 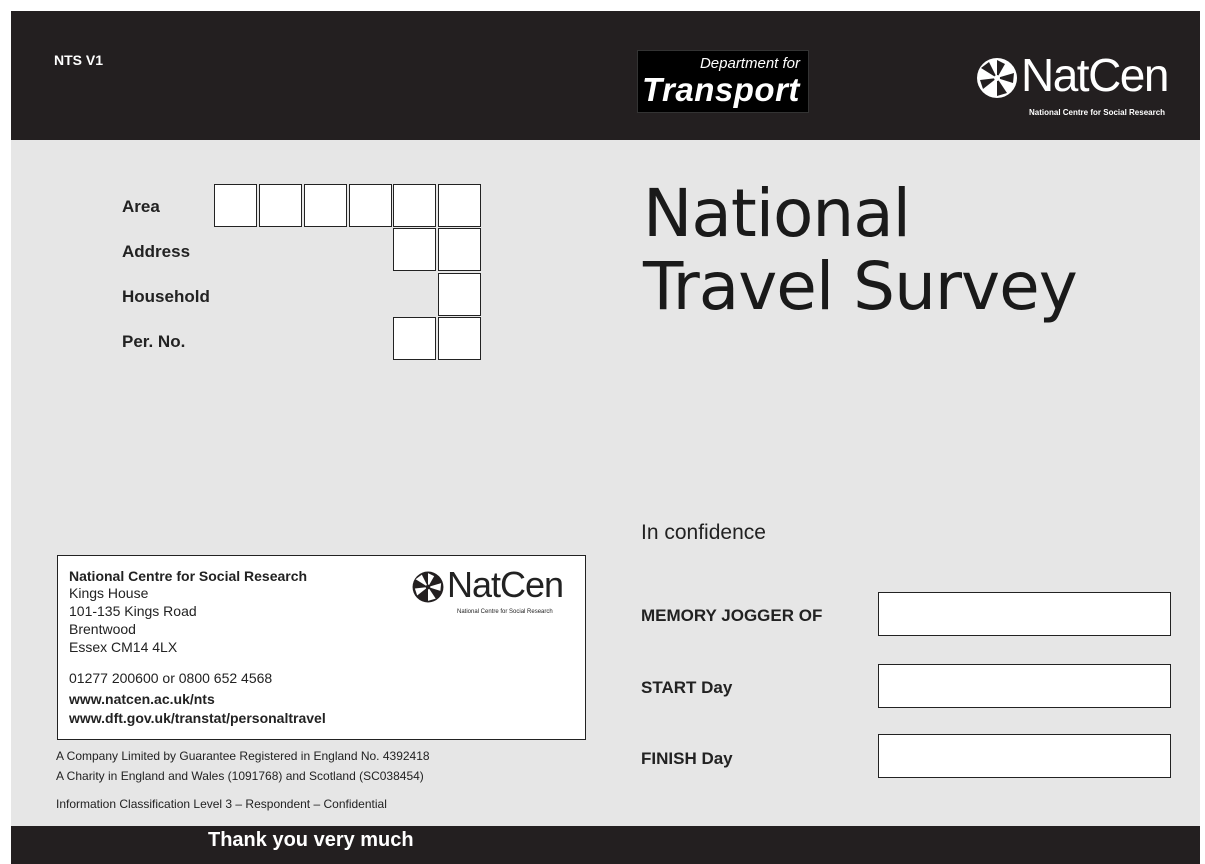 I want to click on address-label: Address, so click(x=156, y=251).